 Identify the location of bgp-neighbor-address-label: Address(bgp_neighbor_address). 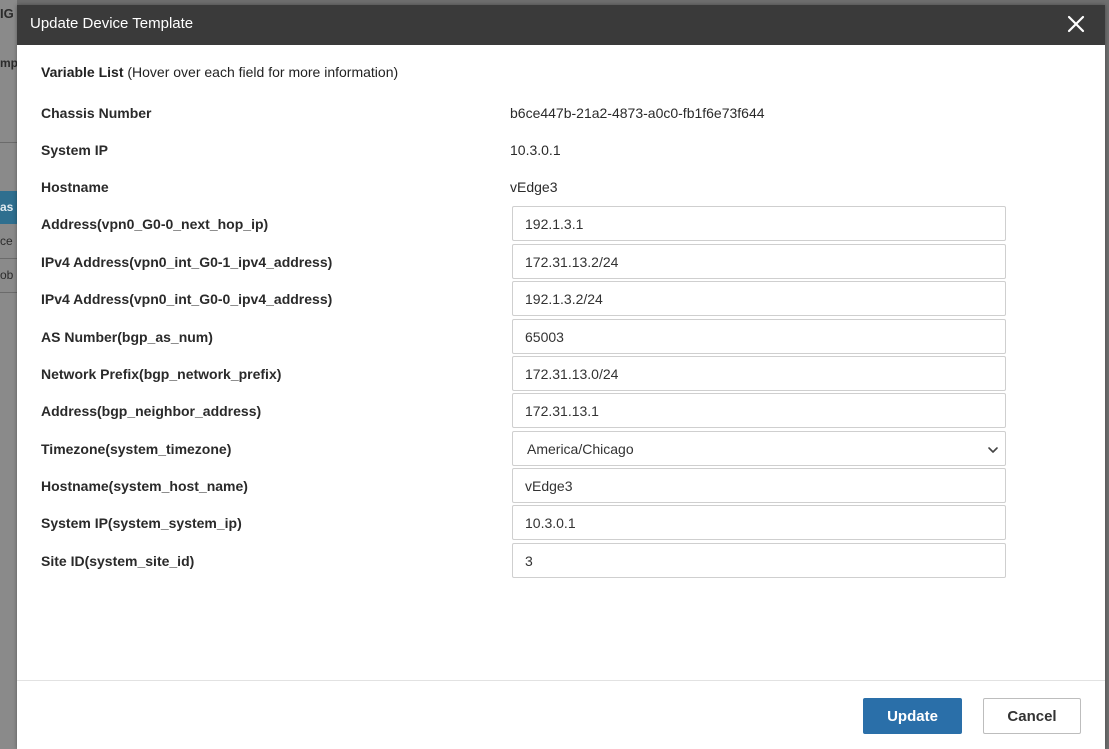
(151, 411).